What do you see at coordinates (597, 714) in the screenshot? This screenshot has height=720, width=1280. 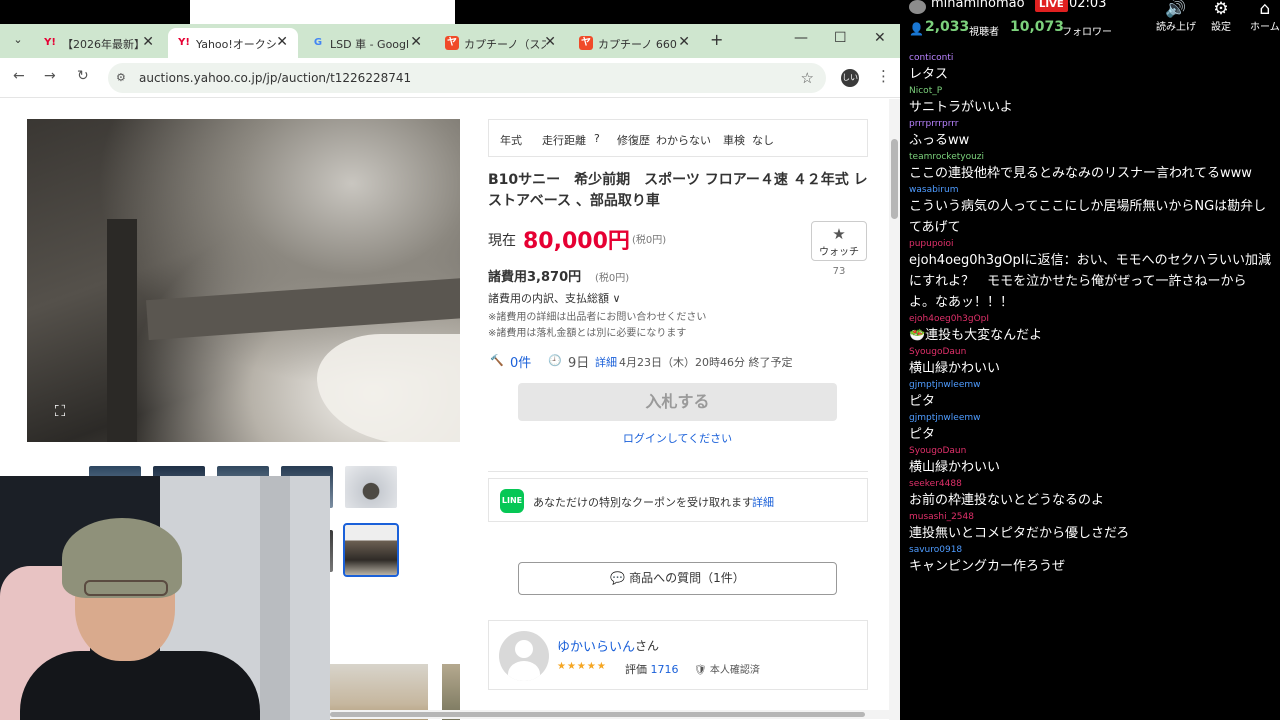 I see `horizontal-scroll-thumb` at bounding box center [597, 714].